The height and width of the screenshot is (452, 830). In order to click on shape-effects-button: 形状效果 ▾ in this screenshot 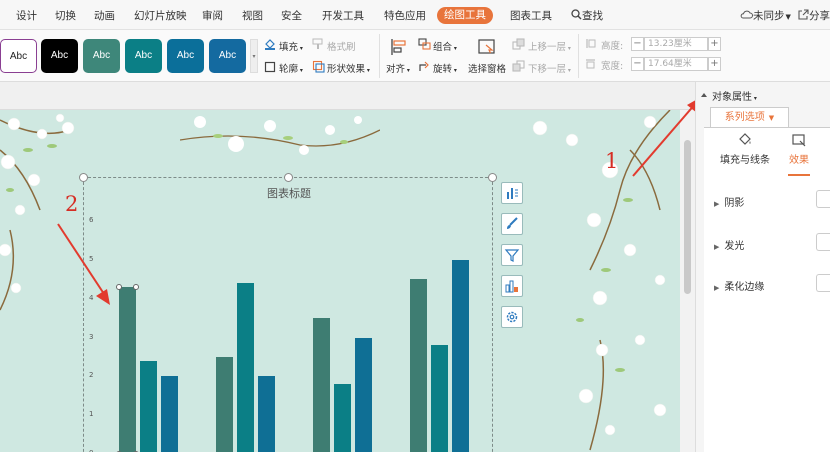, I will do `click(348, 68)`.